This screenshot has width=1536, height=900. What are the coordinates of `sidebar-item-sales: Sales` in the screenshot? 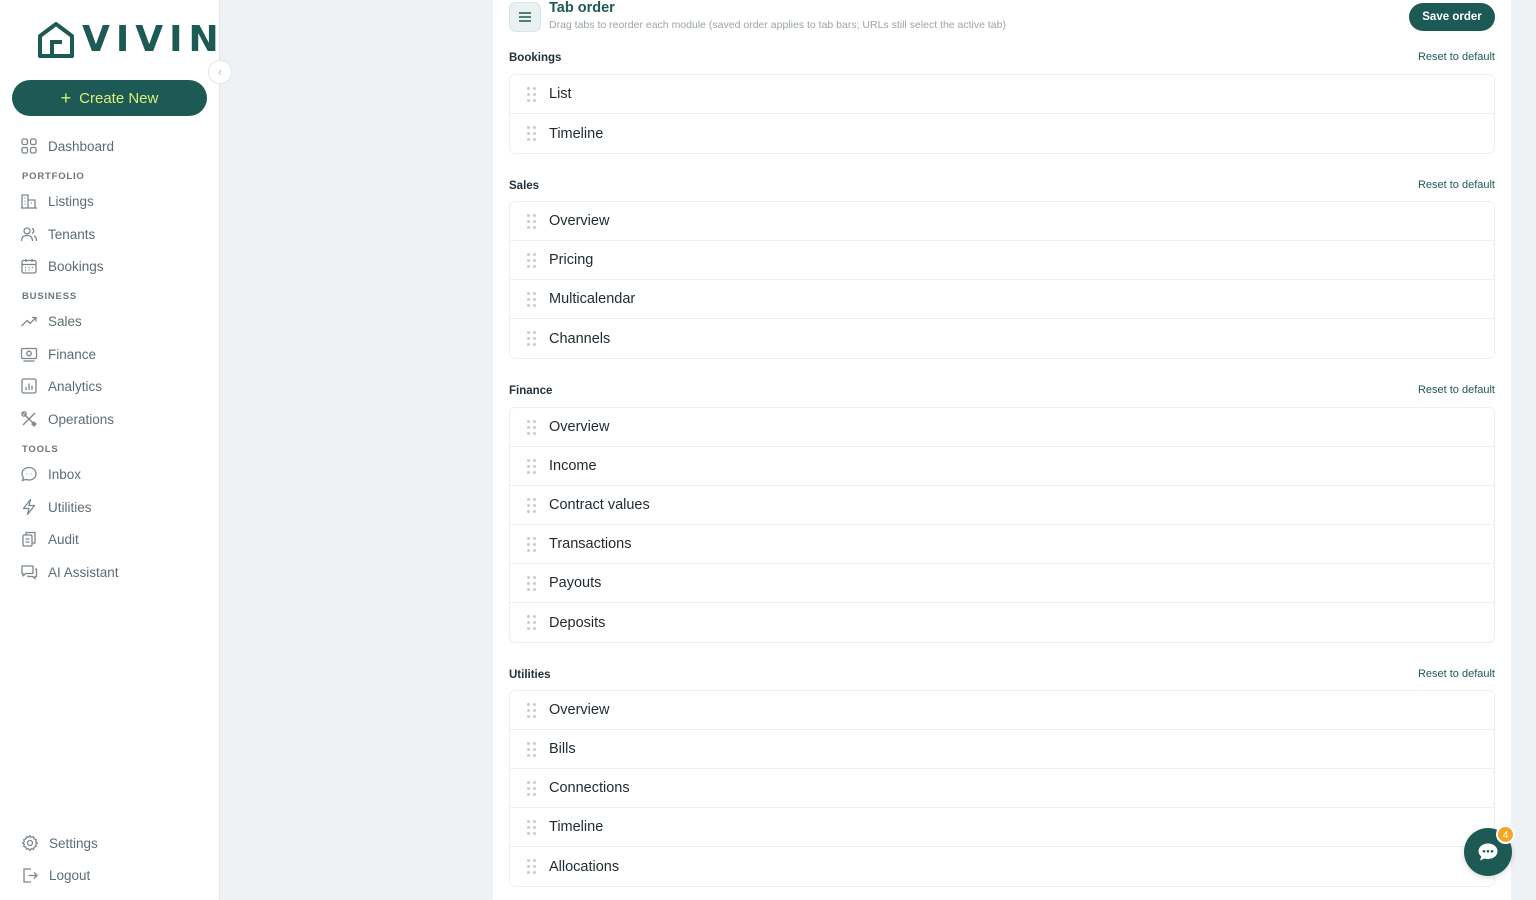 It's located at (51, 321).